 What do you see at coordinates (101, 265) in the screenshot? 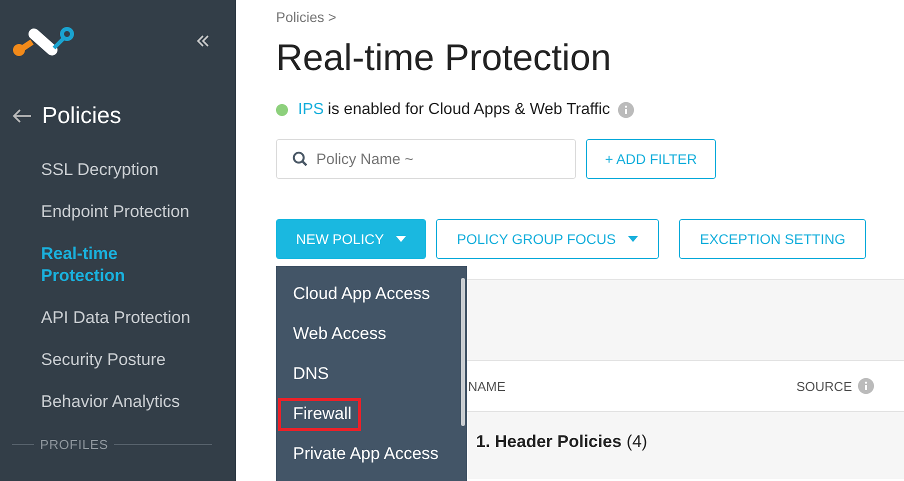
I see `sidebar-item: Real-time Protection` at bounding box center [101, 265].